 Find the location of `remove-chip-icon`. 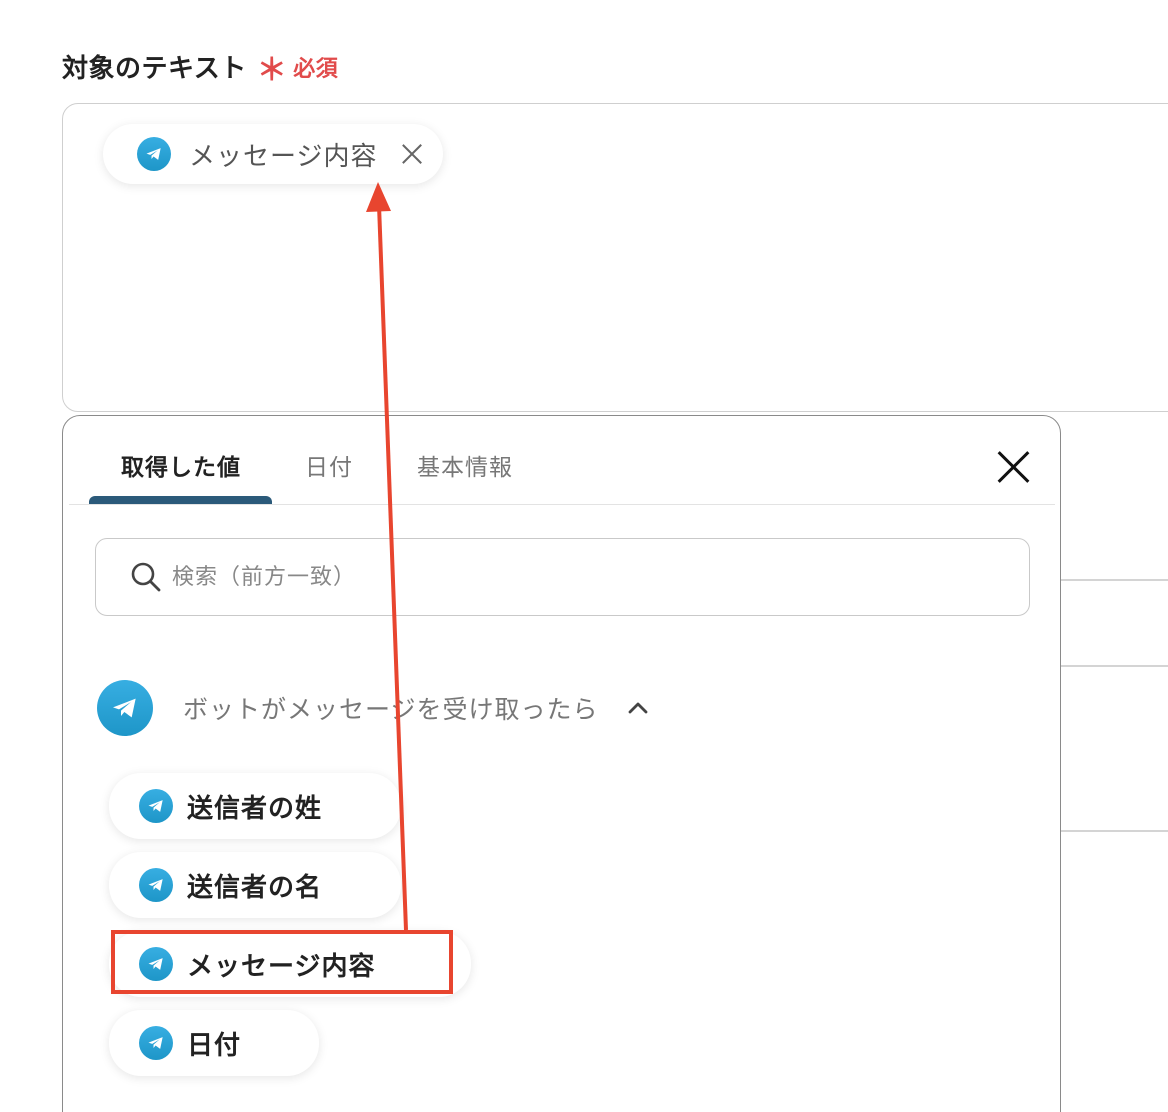

remove-chip-icon is located at coordinates (412, 154).